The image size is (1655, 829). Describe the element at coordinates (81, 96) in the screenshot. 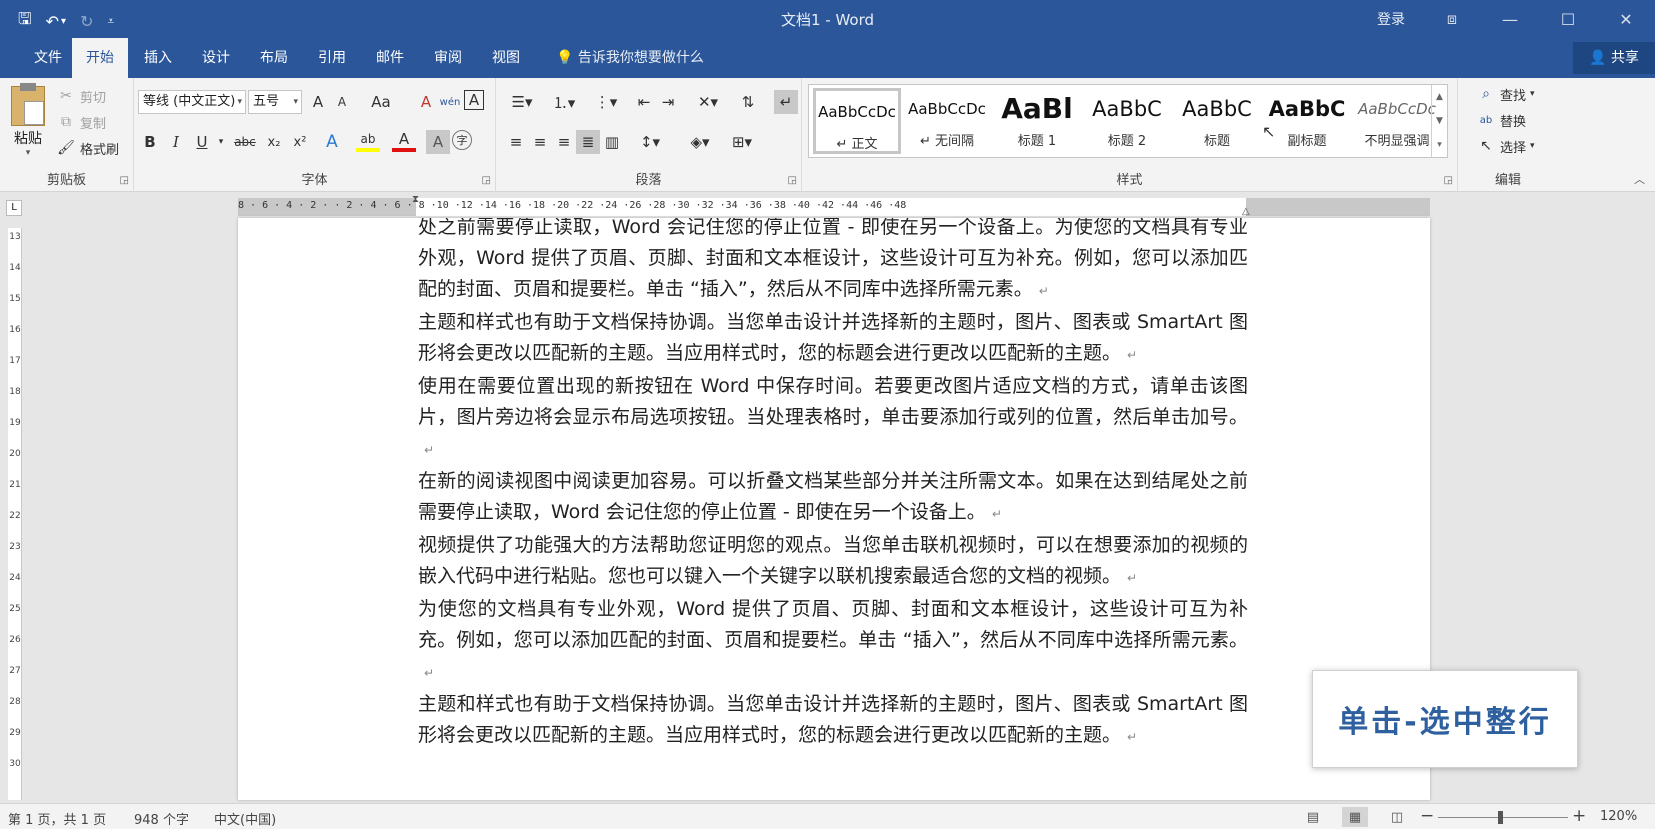

I see `cut-button: ✂ 剪切` at that location.